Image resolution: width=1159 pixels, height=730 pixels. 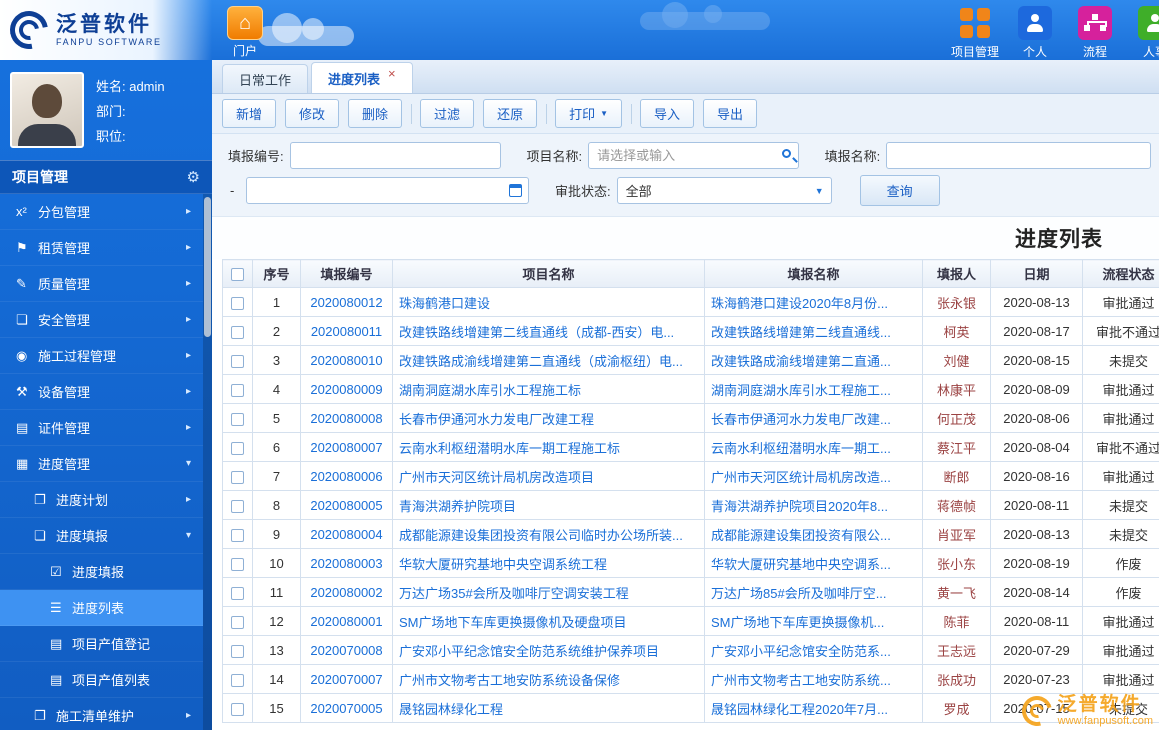 I want to click on column-header: 日期, so click(x=1036, y=273).